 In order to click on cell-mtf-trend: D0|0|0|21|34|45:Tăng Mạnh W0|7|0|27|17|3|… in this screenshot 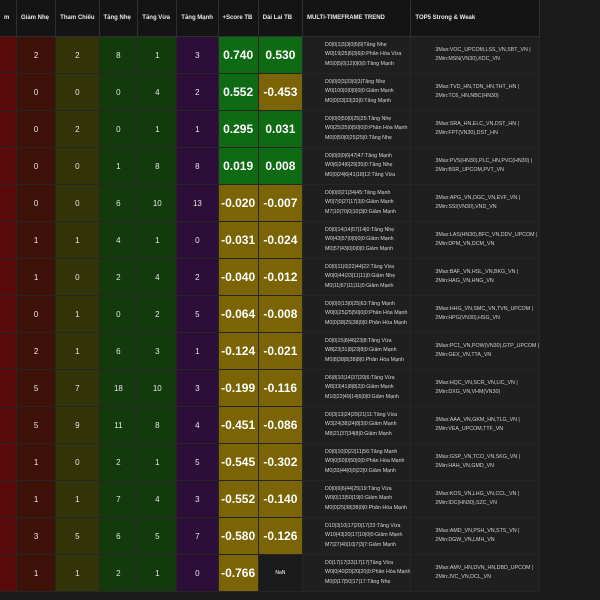, I will do `click(357, 203)`.